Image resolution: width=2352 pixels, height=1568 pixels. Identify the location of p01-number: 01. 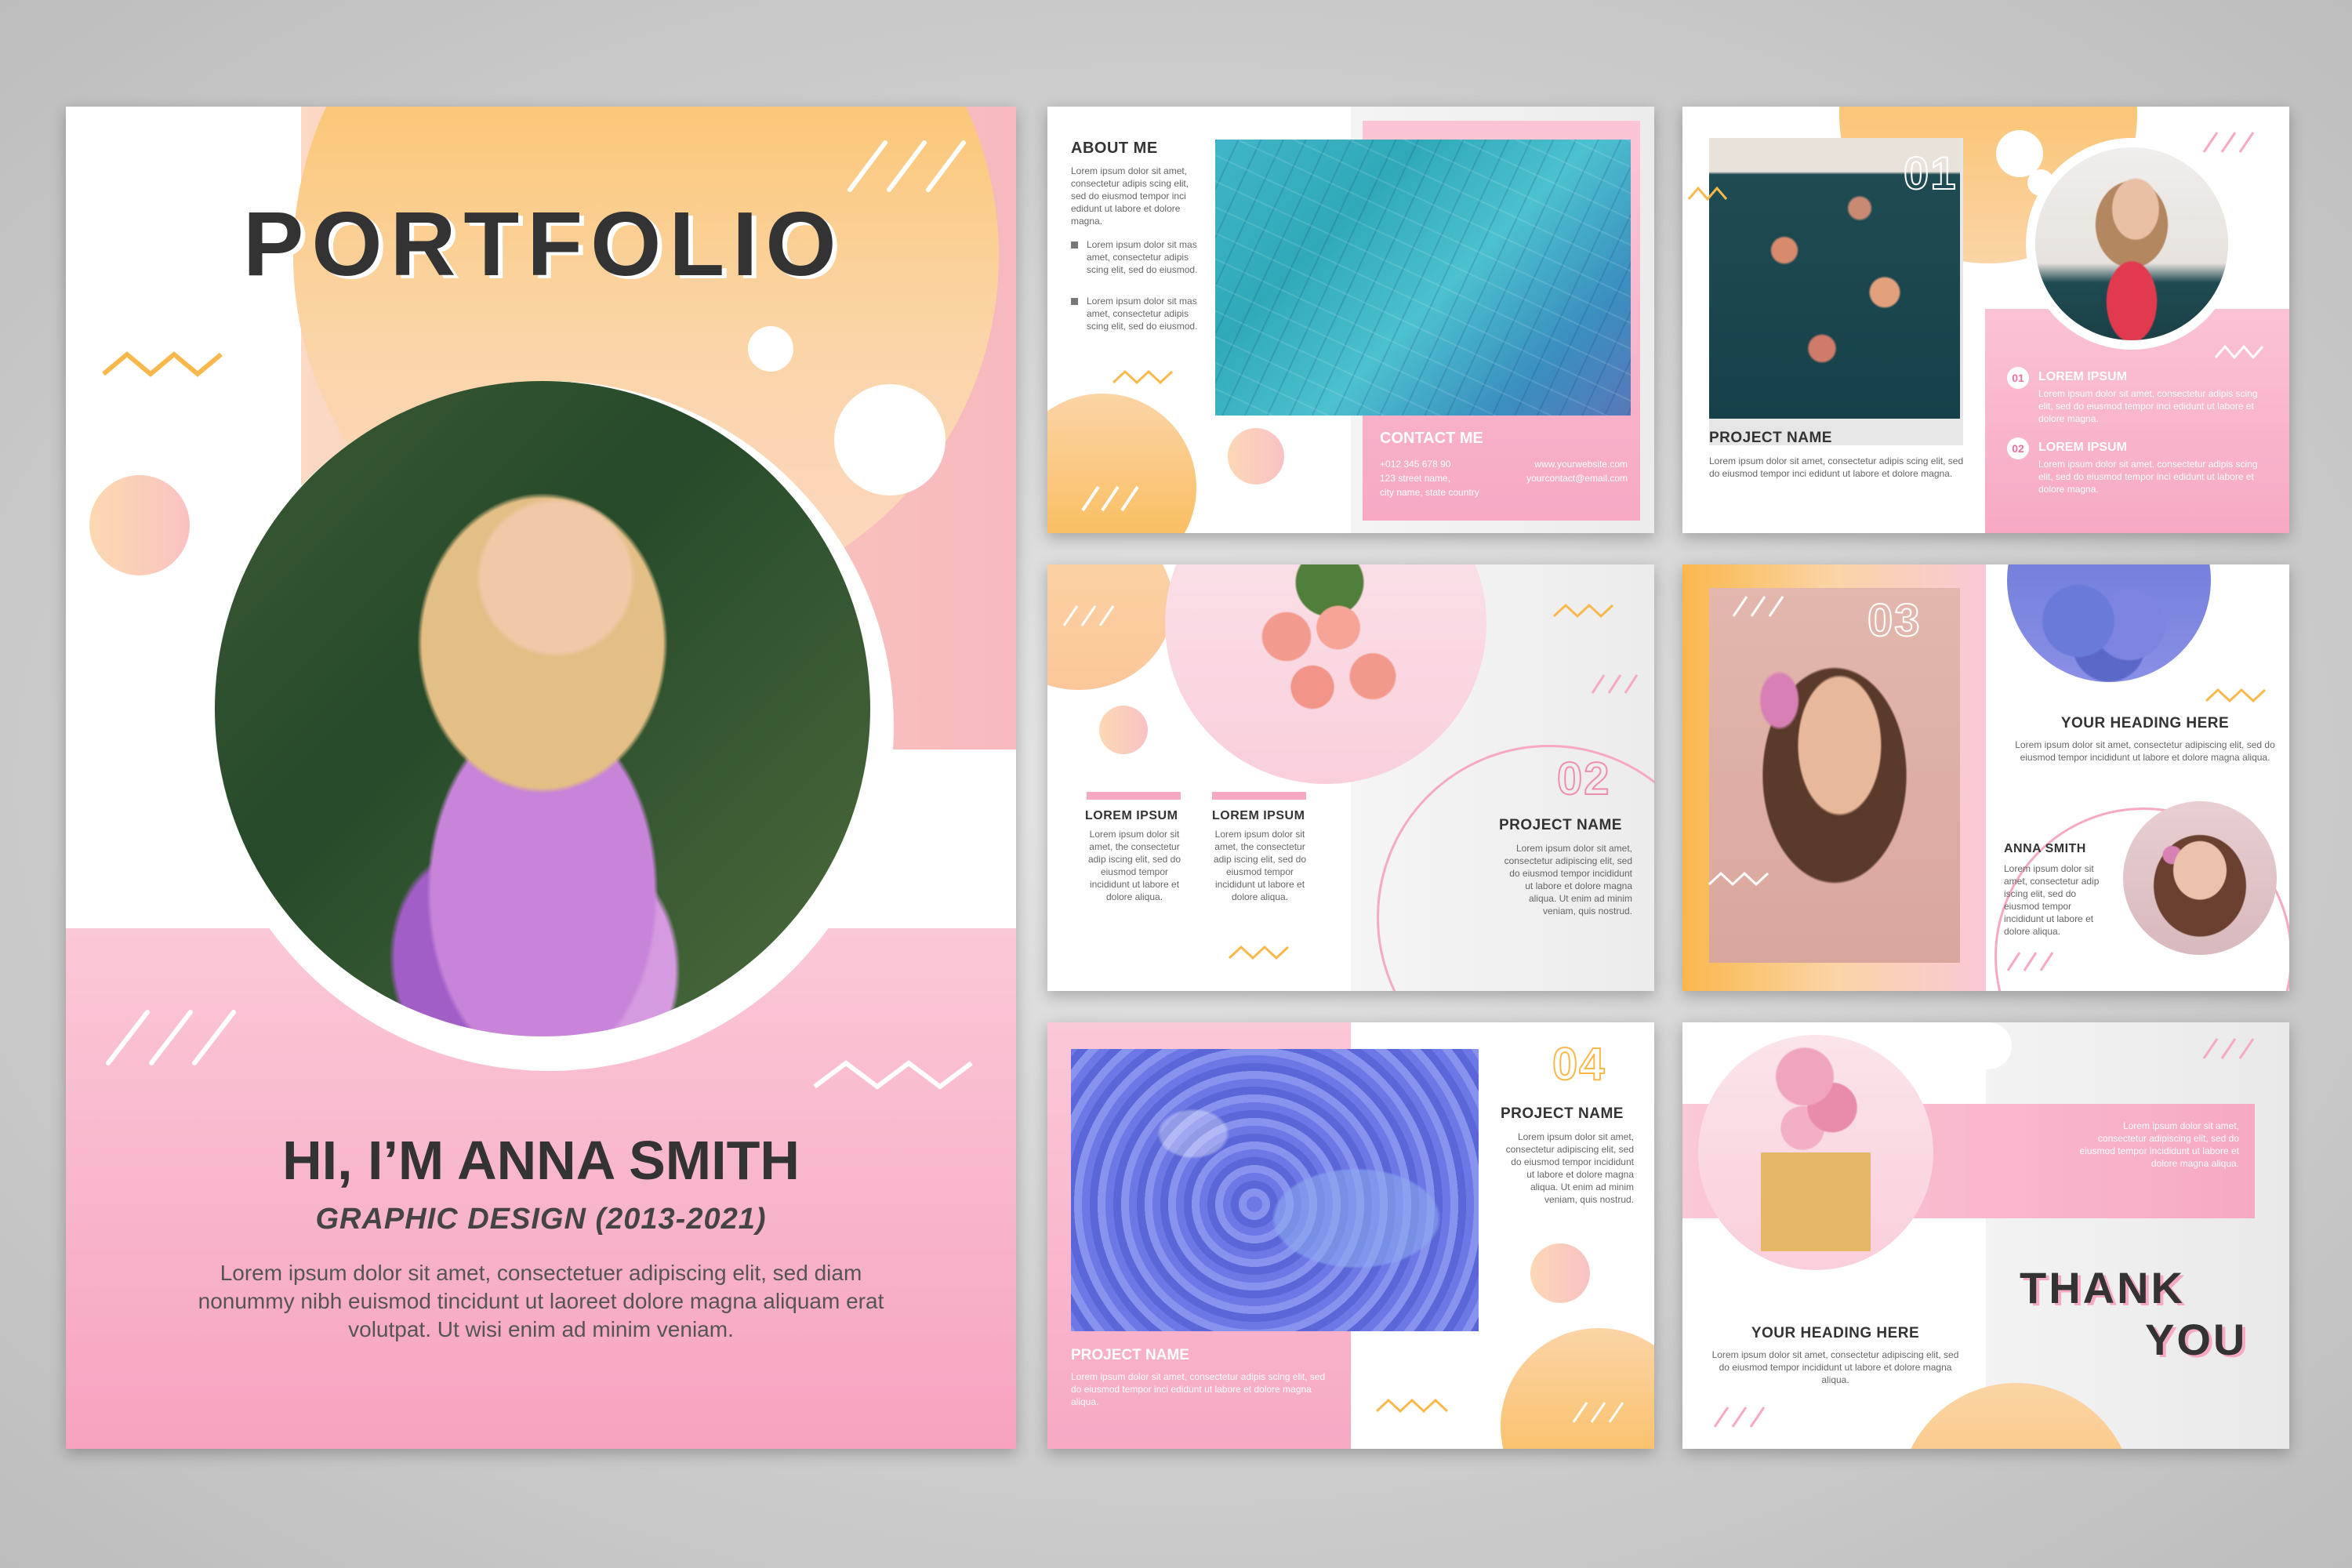
(1930, 173).